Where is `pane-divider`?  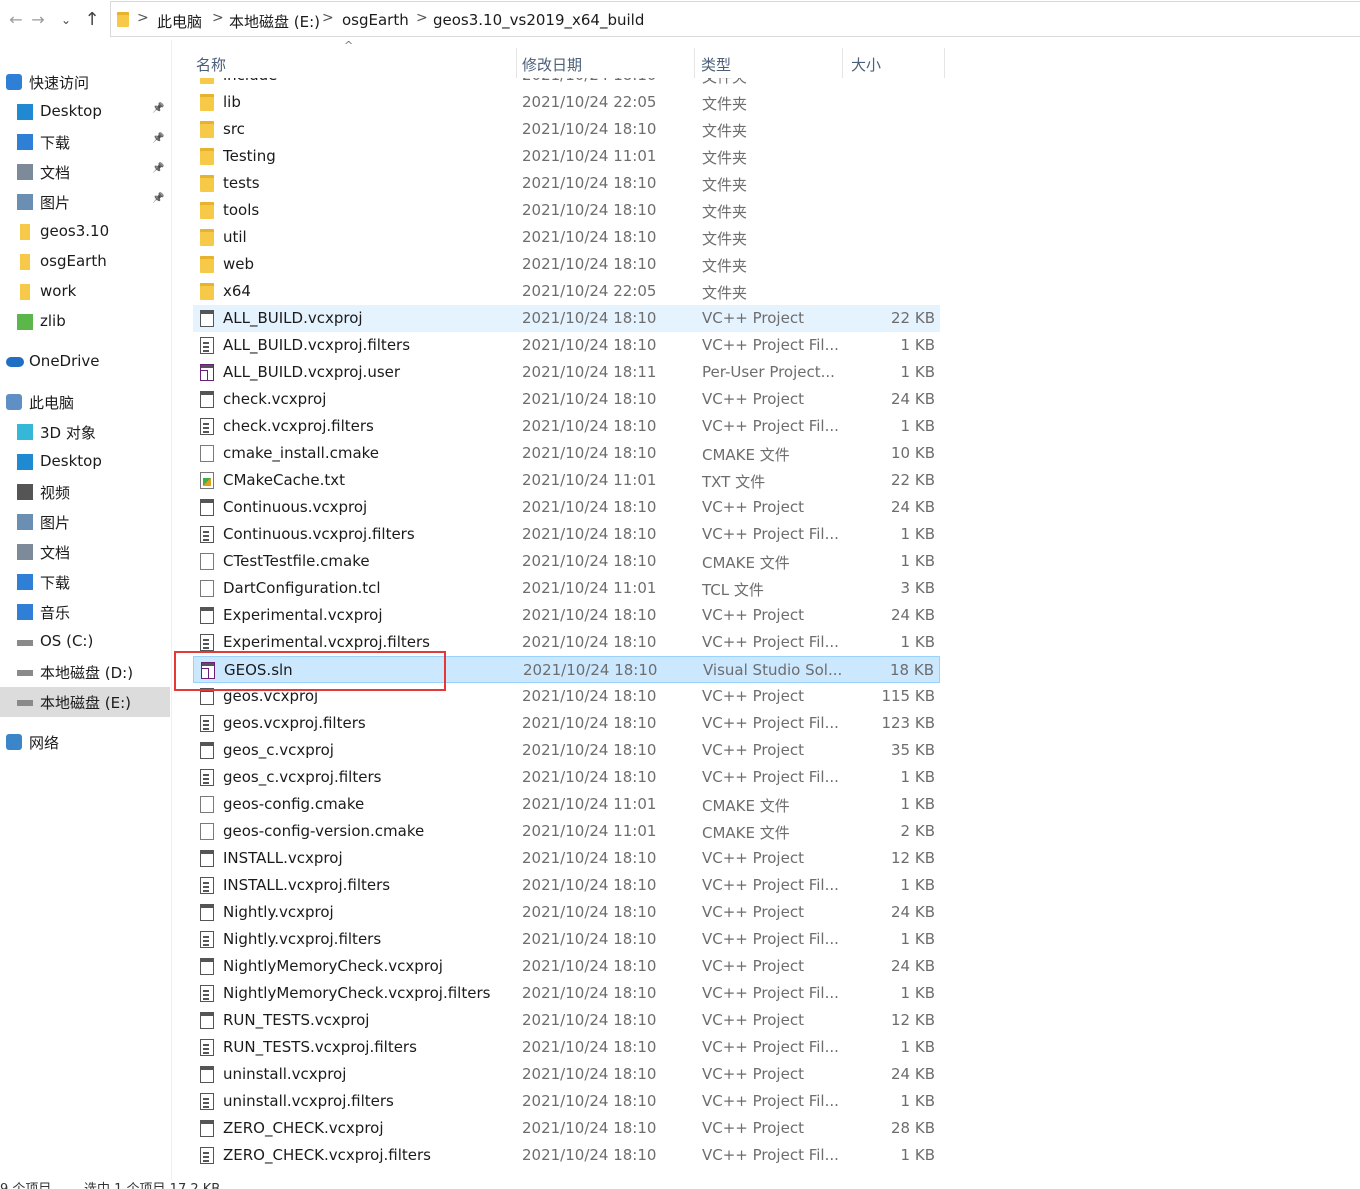 pane-divider is located at coordinates (171, 610).